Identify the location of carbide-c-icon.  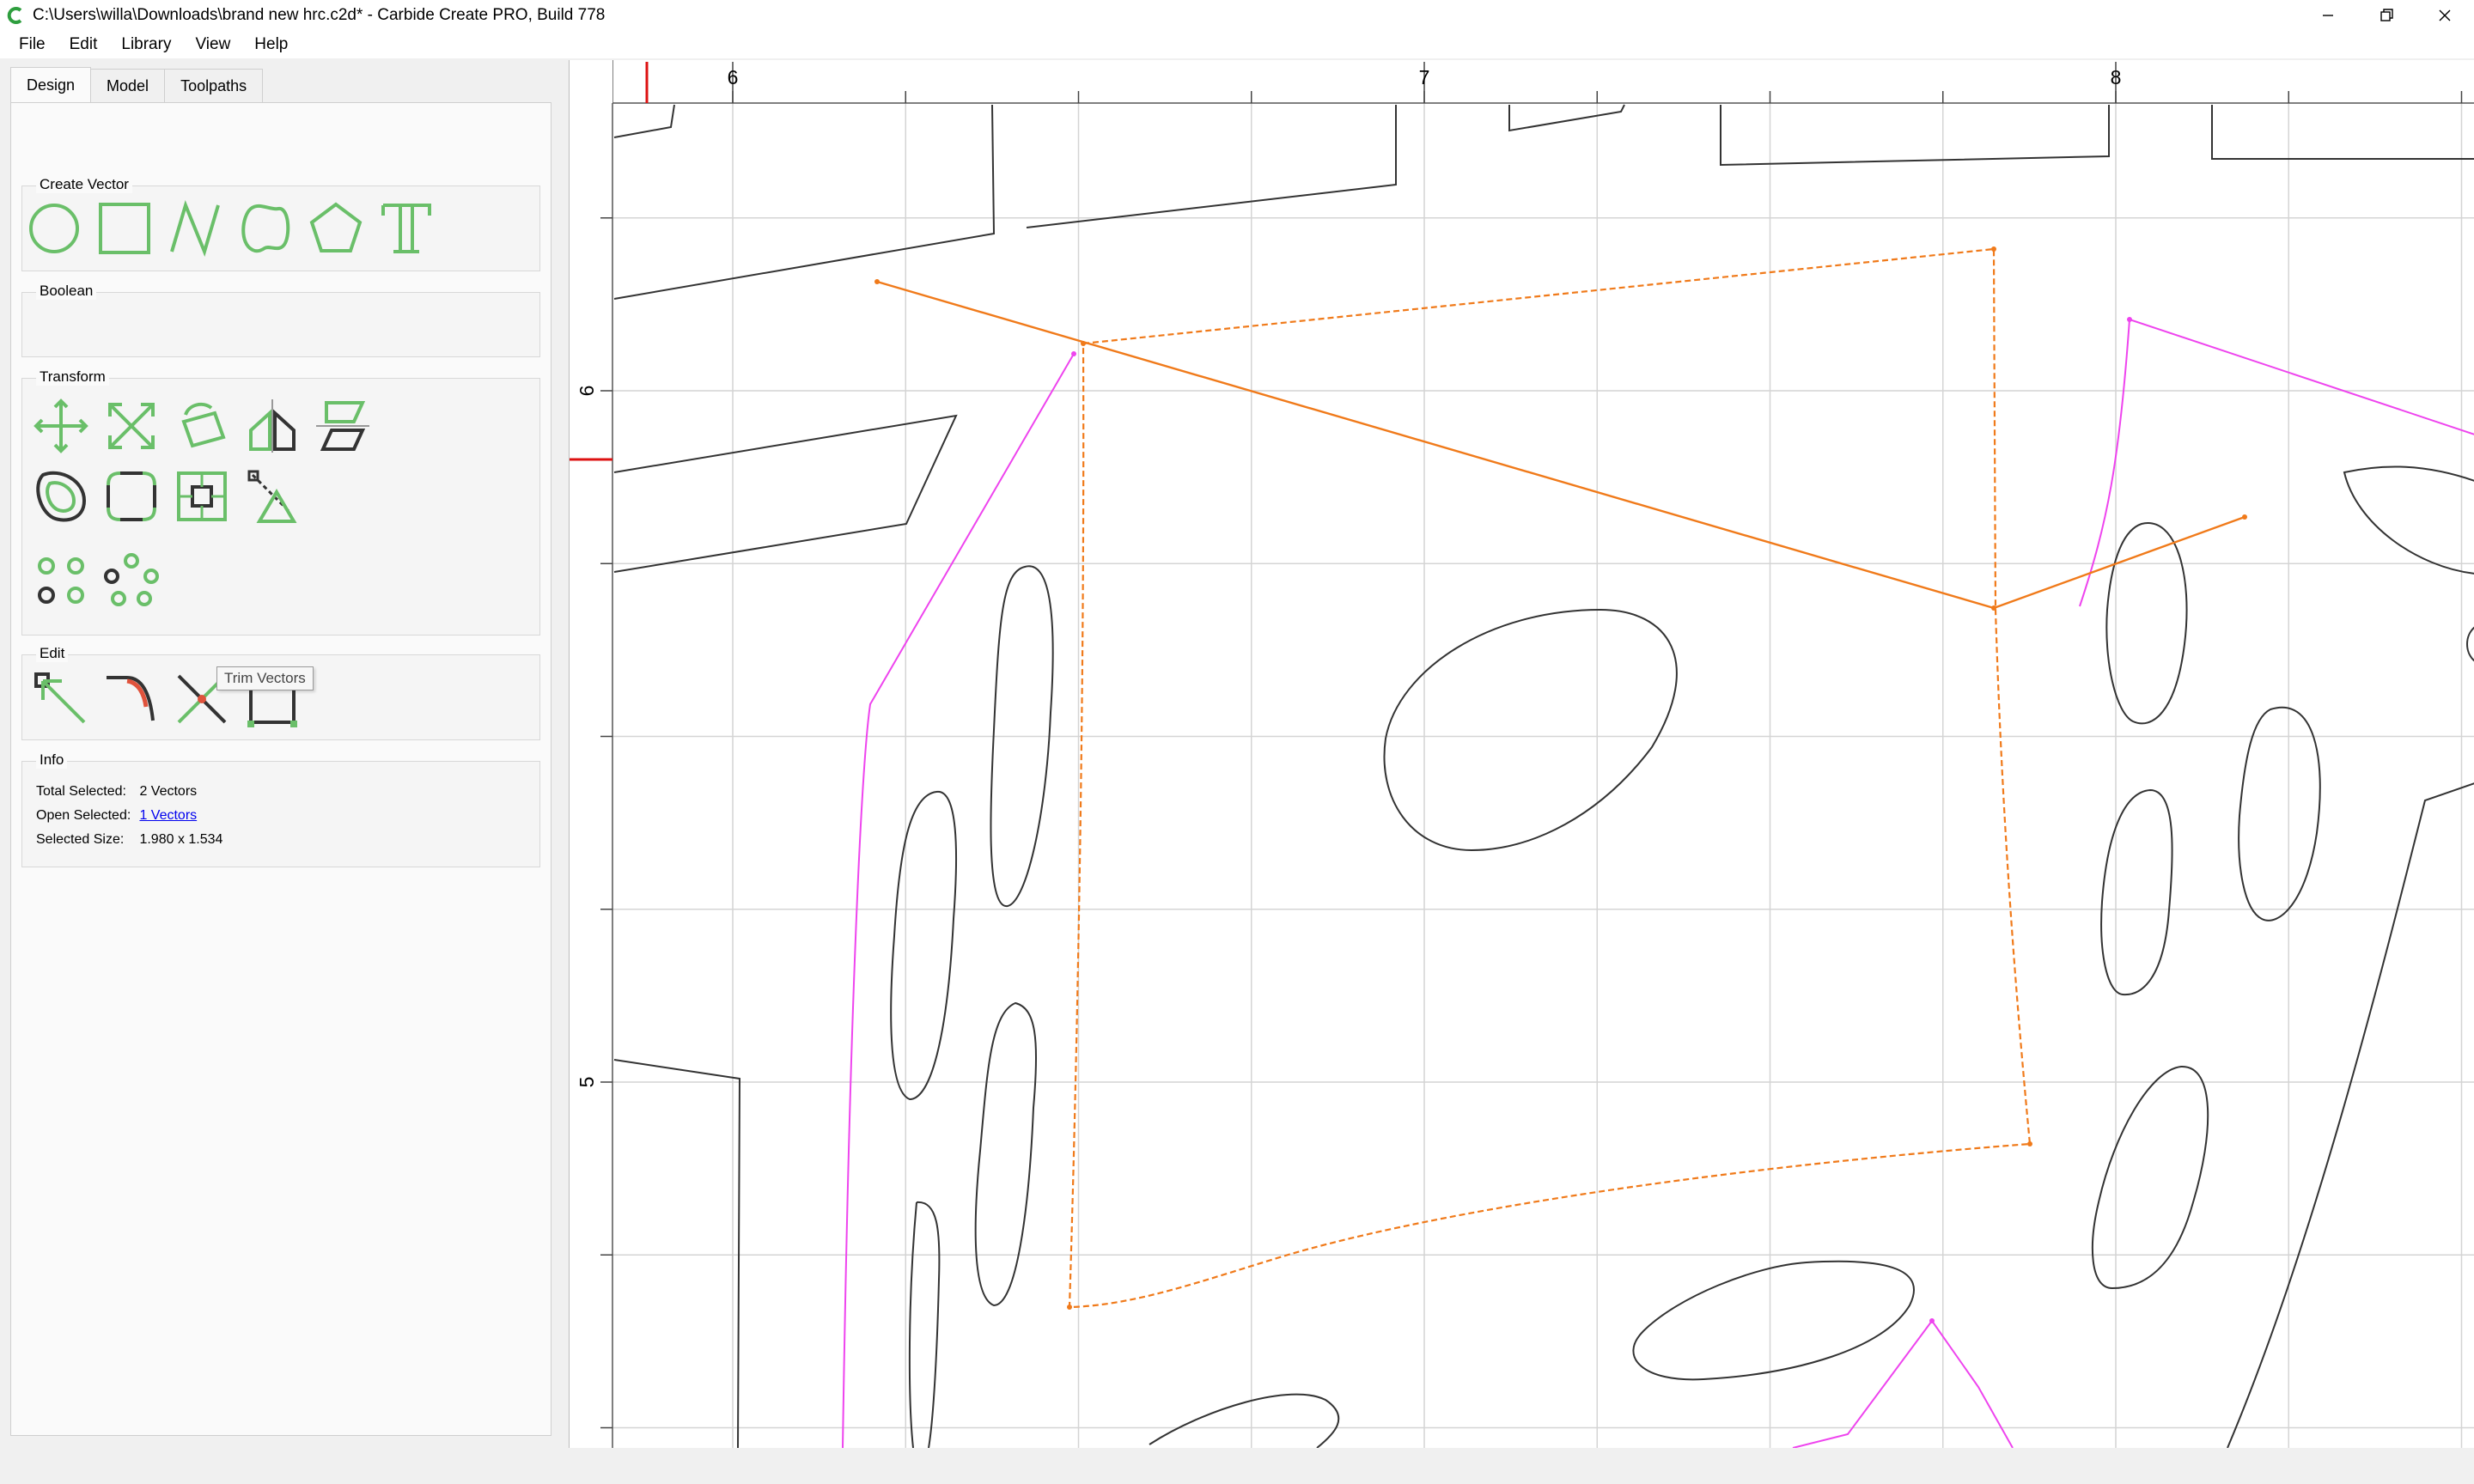
(14, 16).